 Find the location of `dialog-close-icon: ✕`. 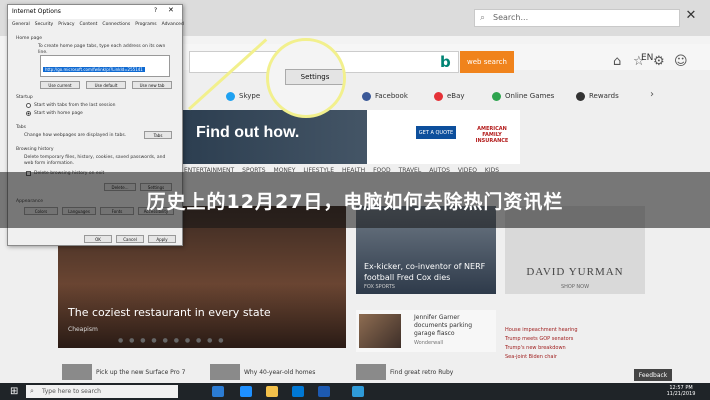

dialog-close-icon: ✕ is located at coordinates (171, 10).